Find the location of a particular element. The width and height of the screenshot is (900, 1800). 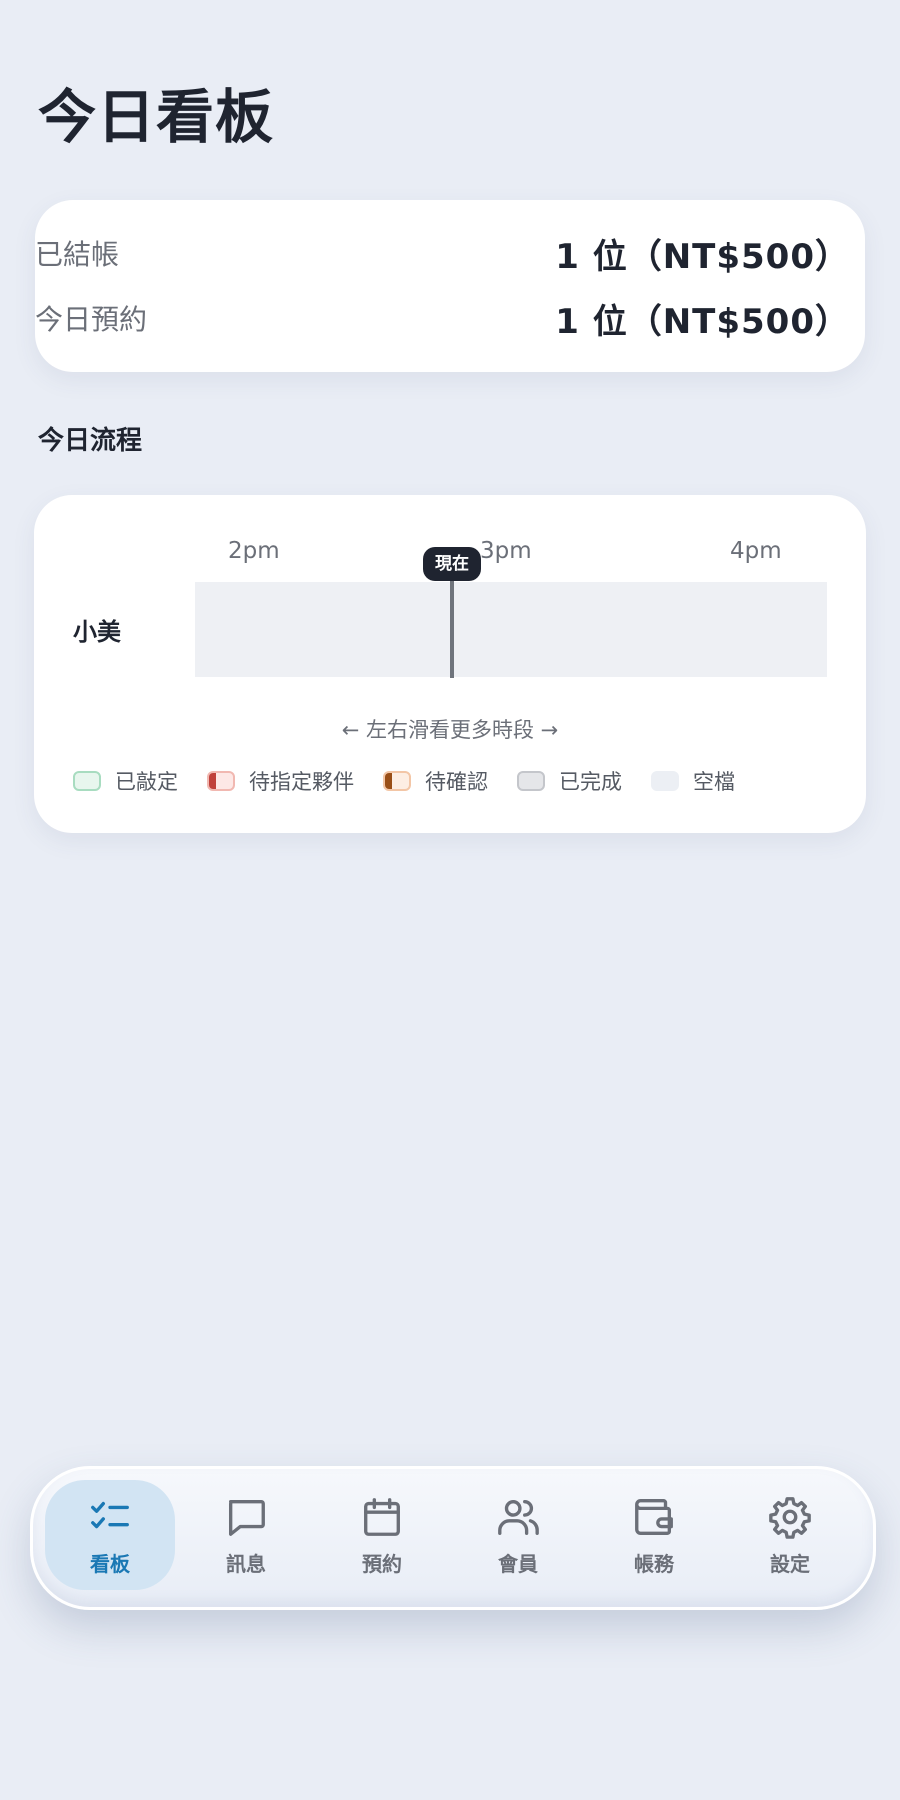

scroll-hint: ← 左右滑看更多時段 → is located at coordinates (450, 730).